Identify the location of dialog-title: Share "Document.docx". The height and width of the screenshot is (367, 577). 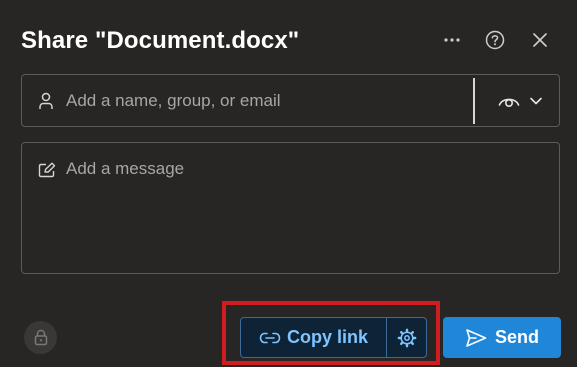
(160, 40).